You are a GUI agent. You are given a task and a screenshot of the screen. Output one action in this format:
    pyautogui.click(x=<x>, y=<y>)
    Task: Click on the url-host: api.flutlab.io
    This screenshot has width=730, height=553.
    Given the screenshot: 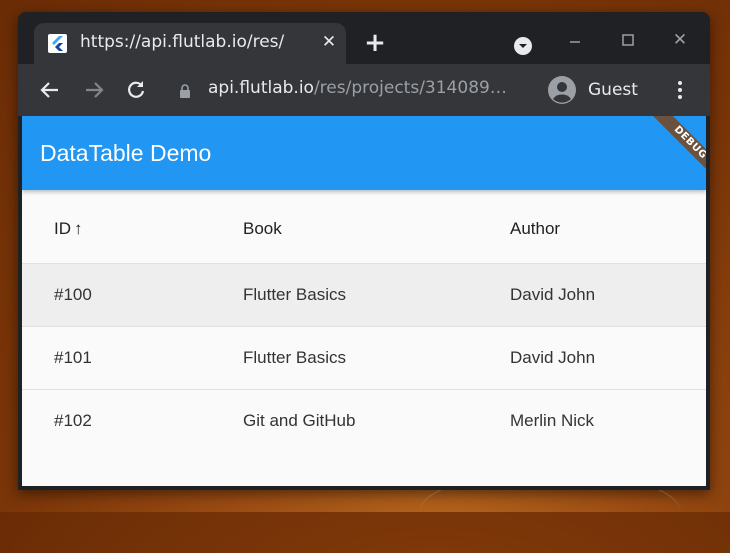 What is the action you would take?
    pyautogui.click(x=261, y=88)
    